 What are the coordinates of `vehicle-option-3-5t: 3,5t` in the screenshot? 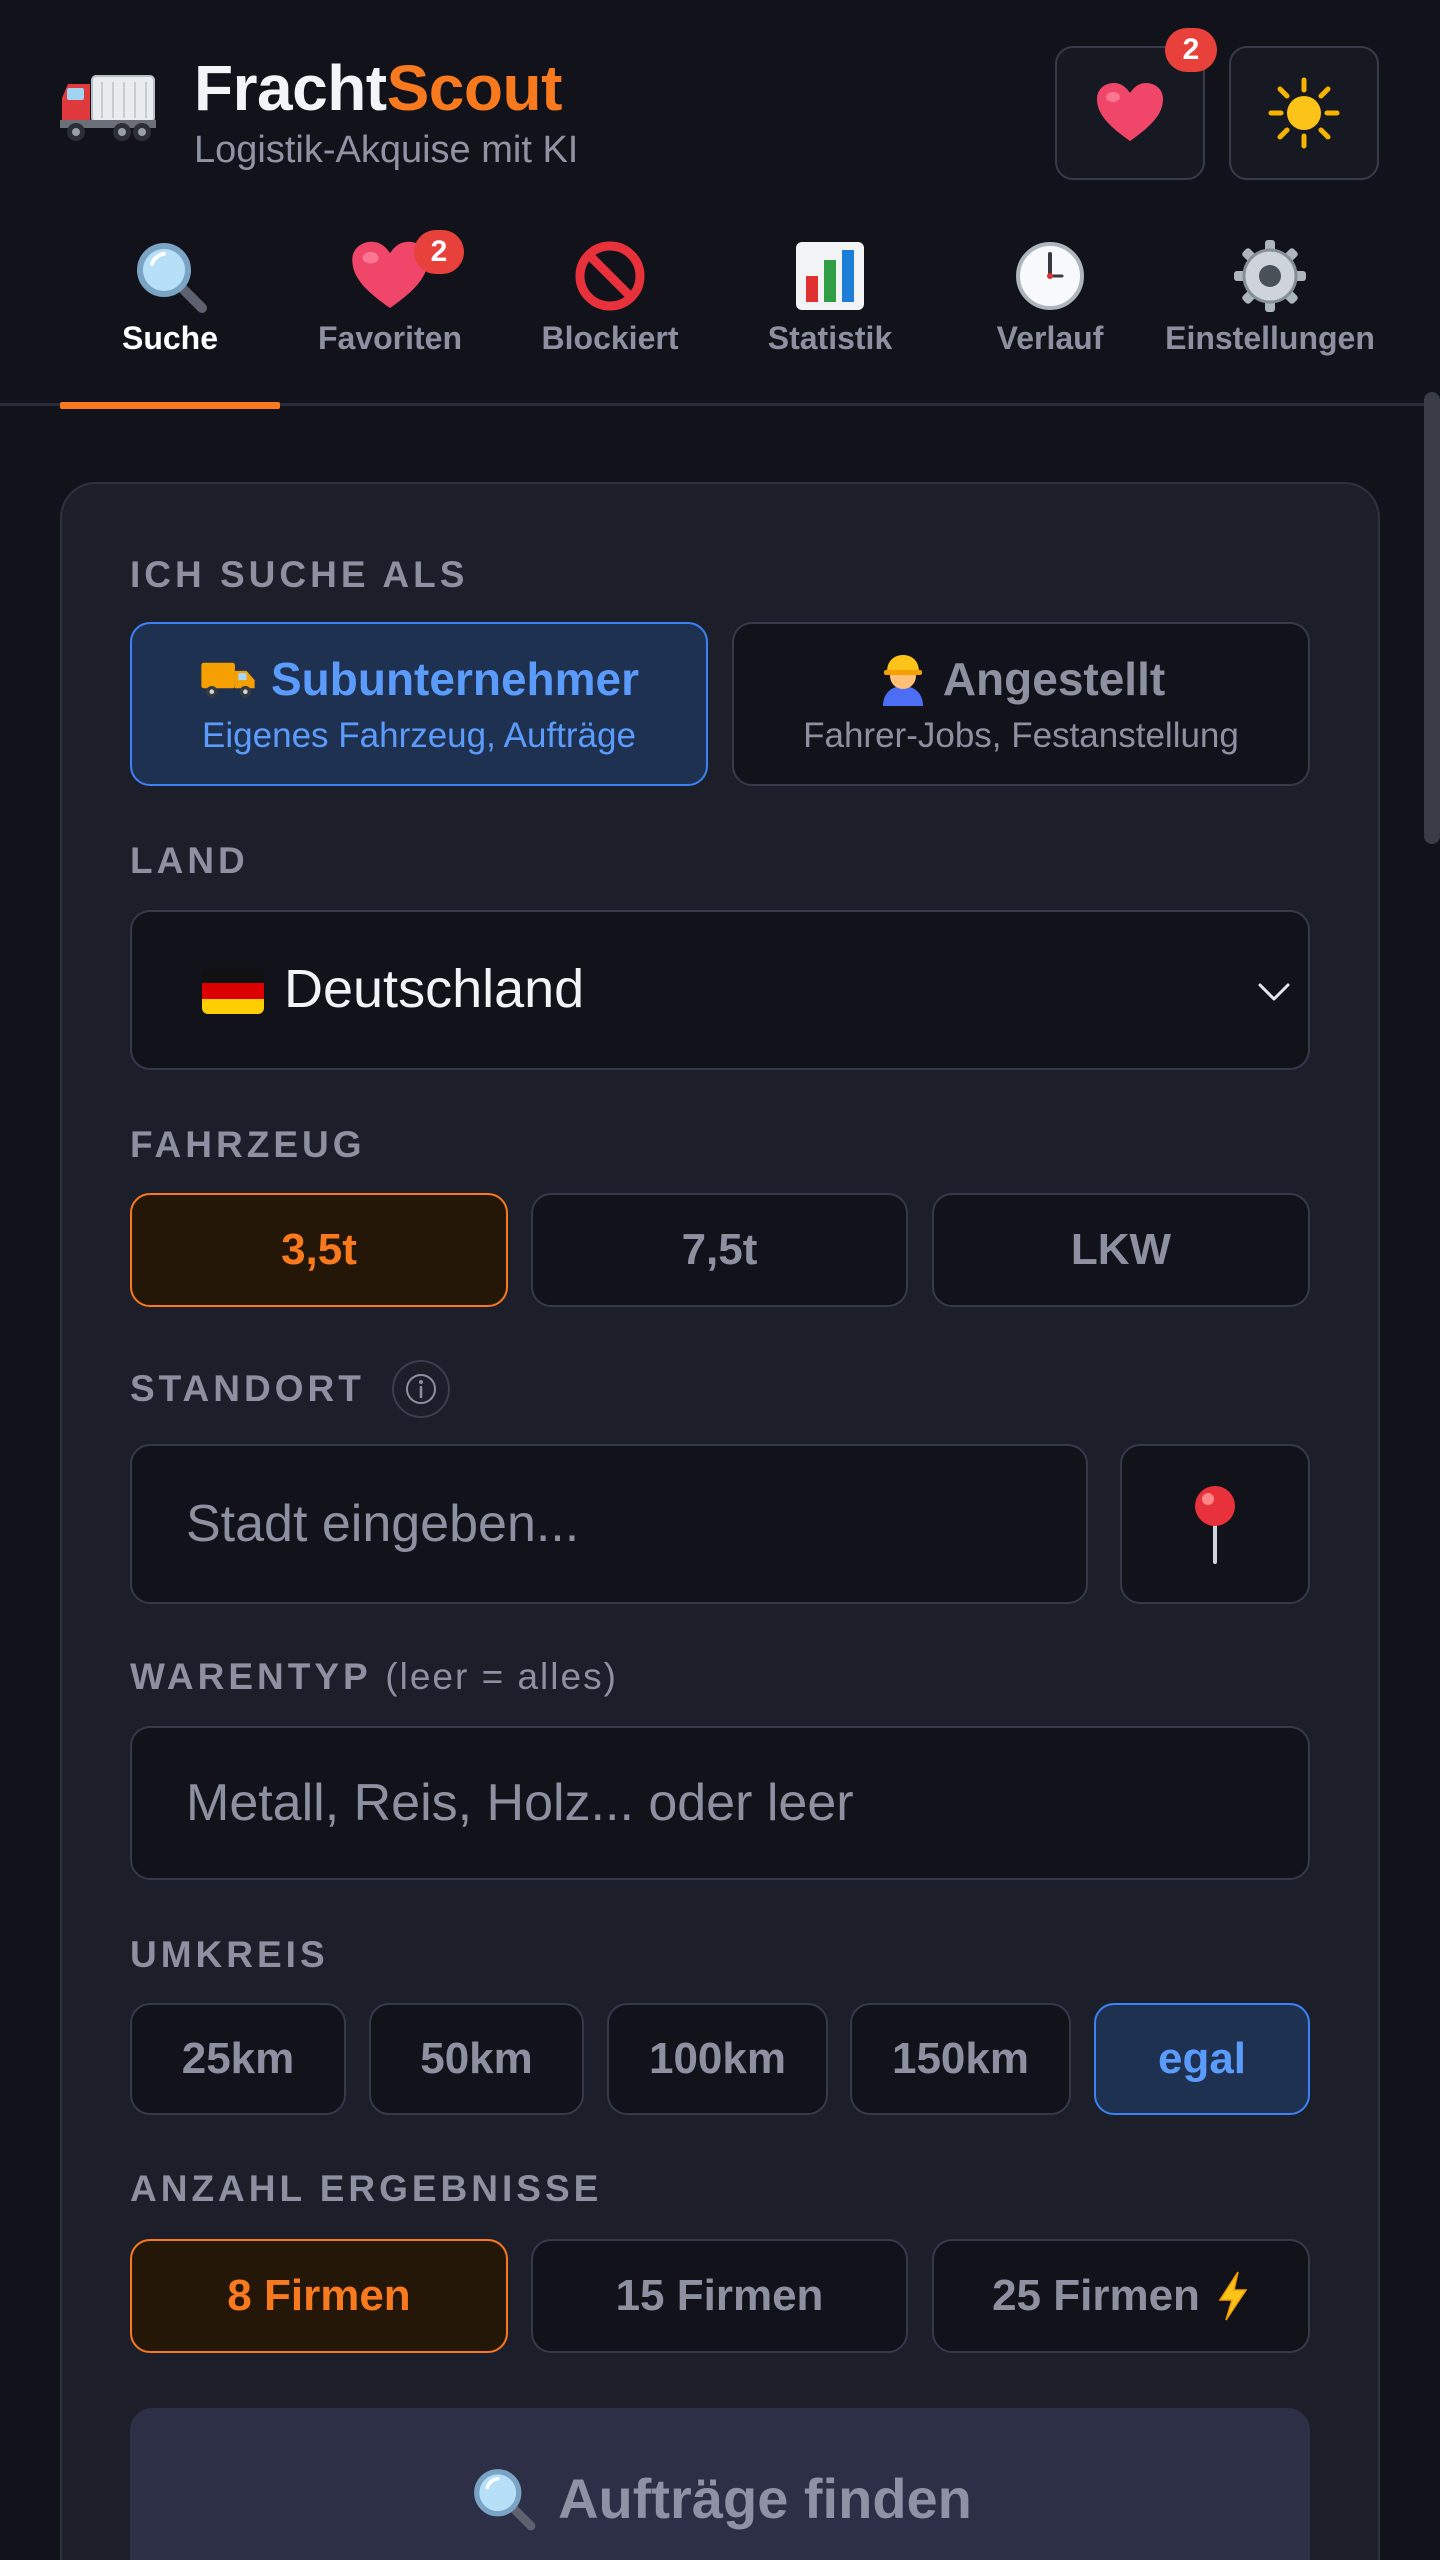 It's located at (319, 1250).